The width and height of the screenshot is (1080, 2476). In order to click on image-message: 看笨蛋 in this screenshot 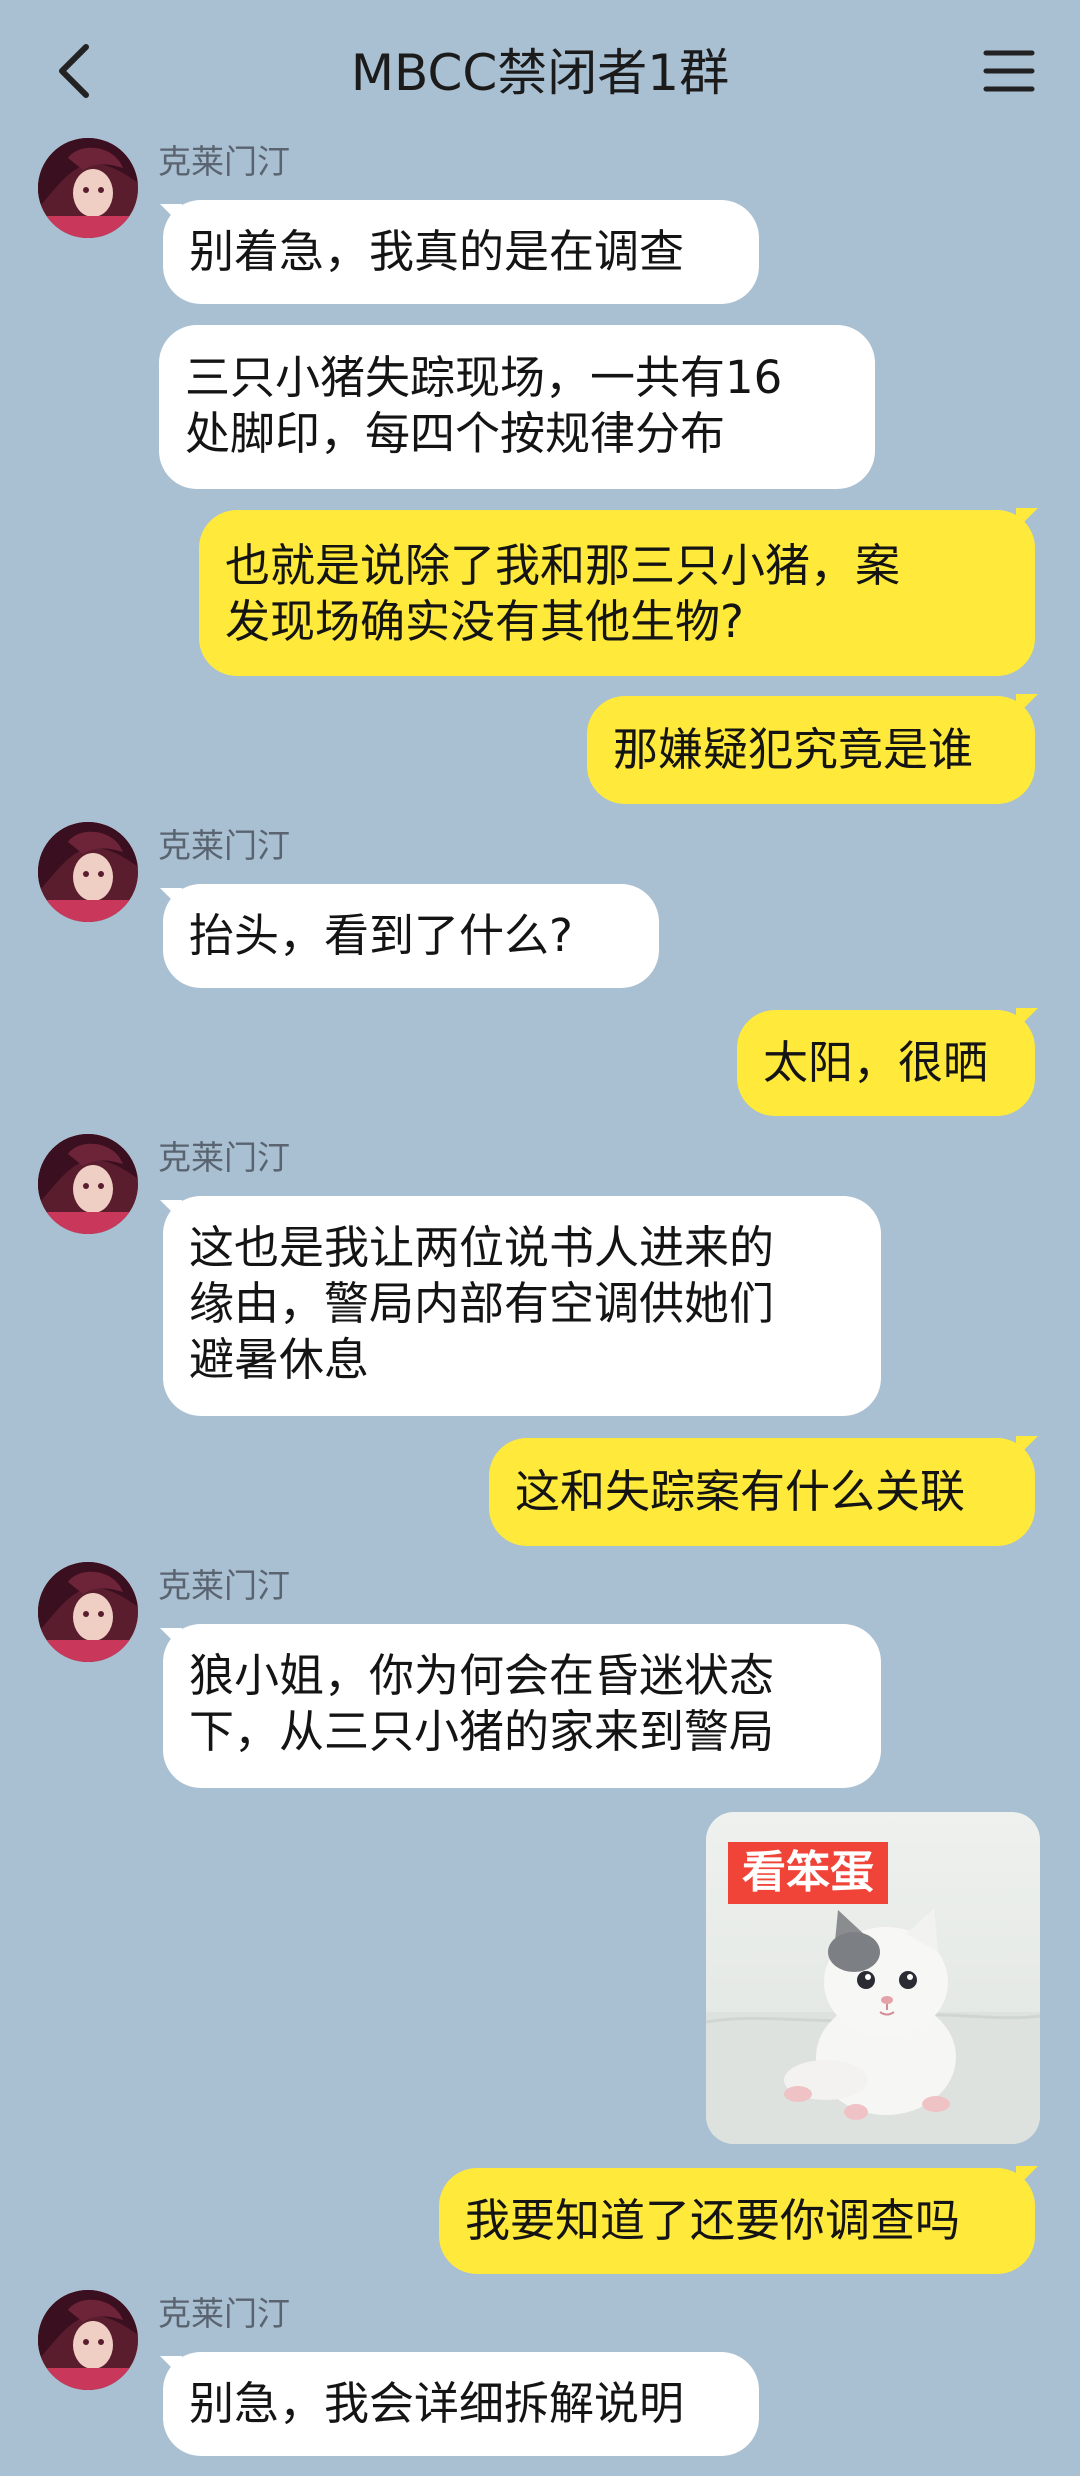, I will do `click(873, 1978)`.